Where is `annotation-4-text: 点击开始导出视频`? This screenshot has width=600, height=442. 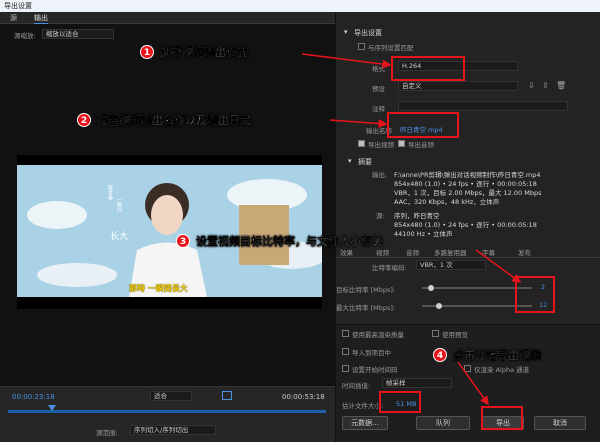 annotation-4-text: 点击开始导出视频 is located at coordinates (497, 355).